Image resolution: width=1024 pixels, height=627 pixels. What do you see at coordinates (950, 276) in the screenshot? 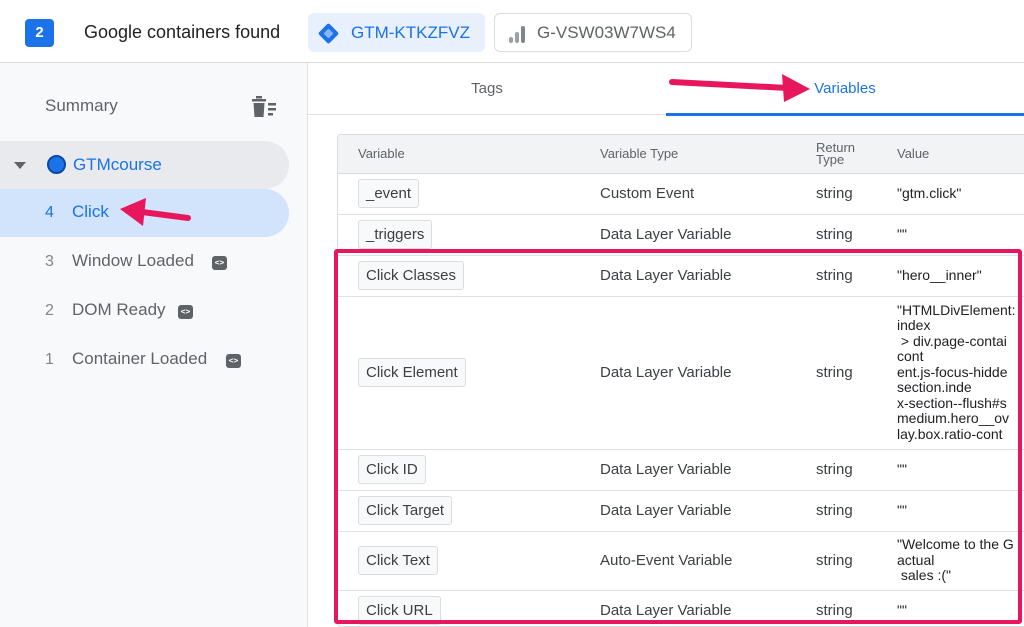
I see `value-cell: "hero__inner"` at bounding box center [950, 276].